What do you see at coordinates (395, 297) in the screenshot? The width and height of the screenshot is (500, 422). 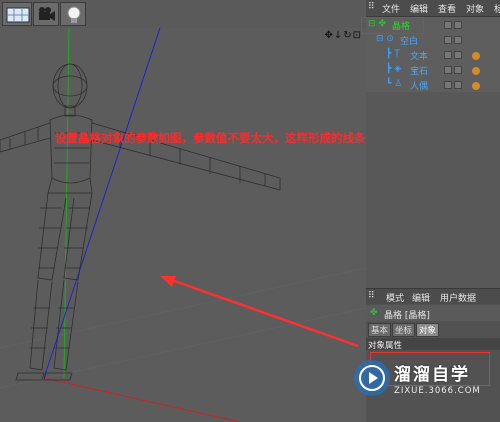 I see `menu-mode: 模式` at bounding box center [395, 297].